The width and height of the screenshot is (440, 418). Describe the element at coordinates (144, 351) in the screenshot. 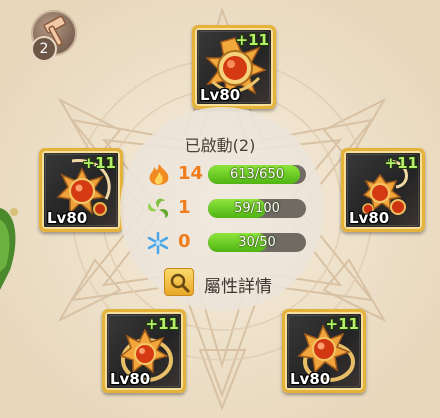

I see `equipment-slot-bottom-left: +11 Lv80` at that location.